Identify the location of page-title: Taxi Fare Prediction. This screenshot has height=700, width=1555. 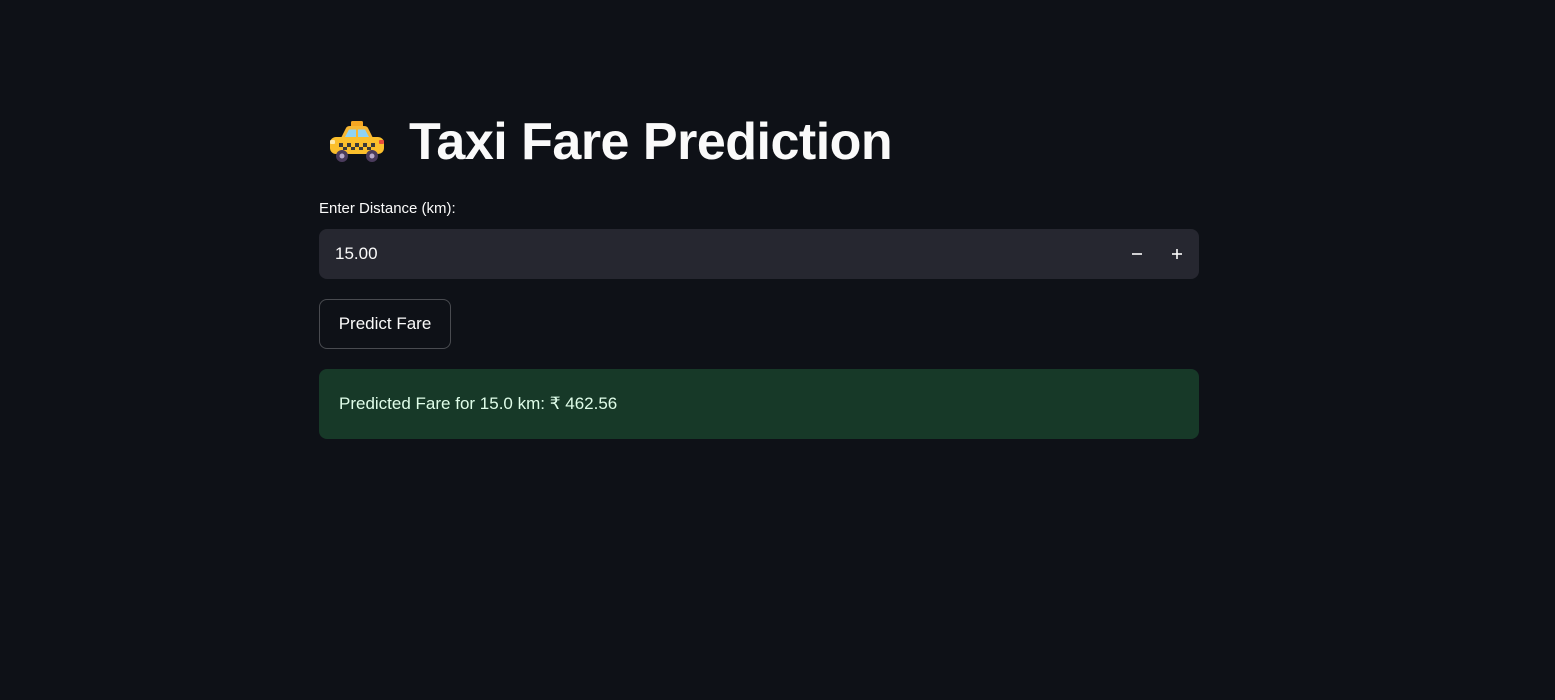
(651, 142).